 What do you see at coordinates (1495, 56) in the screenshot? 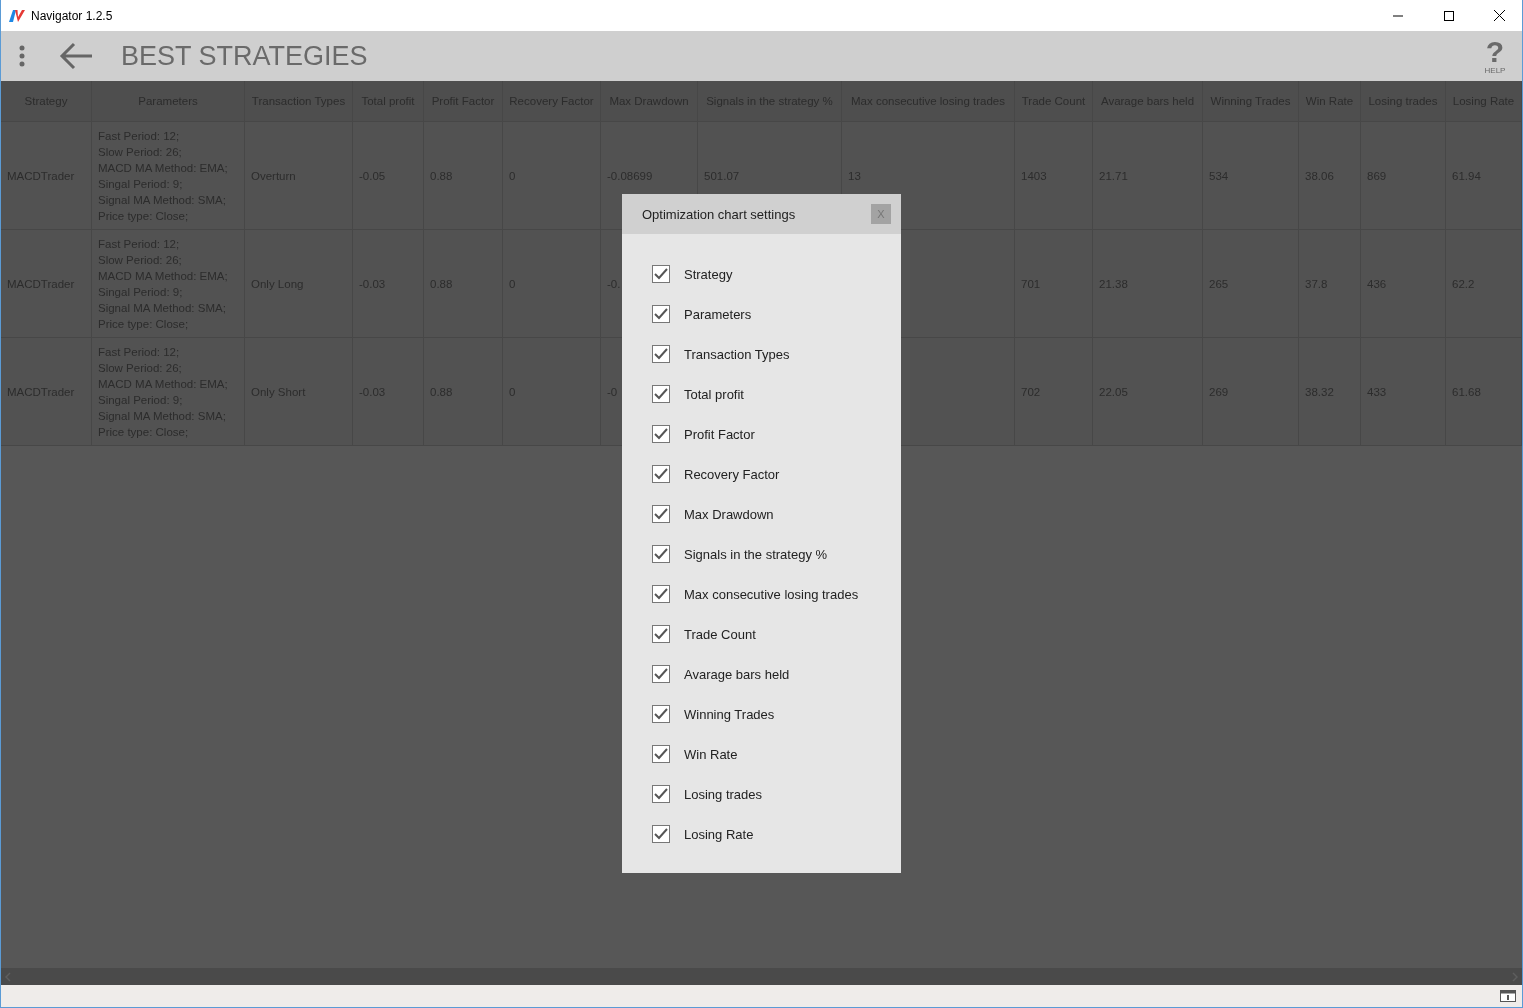
I see `help-button: ? HELP` at bounding box center [1495, 56].